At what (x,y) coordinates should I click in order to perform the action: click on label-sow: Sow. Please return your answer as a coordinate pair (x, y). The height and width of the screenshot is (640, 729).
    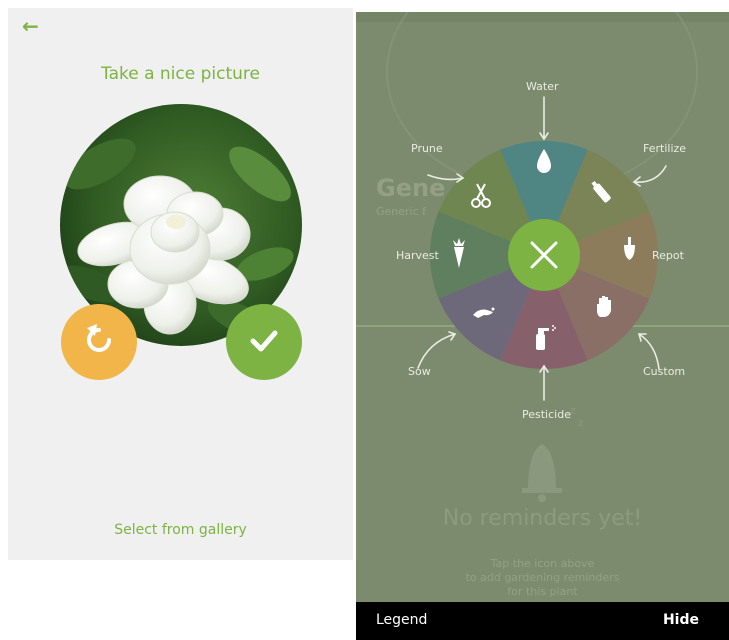
    Looking at the image, I should click on (419, 371).